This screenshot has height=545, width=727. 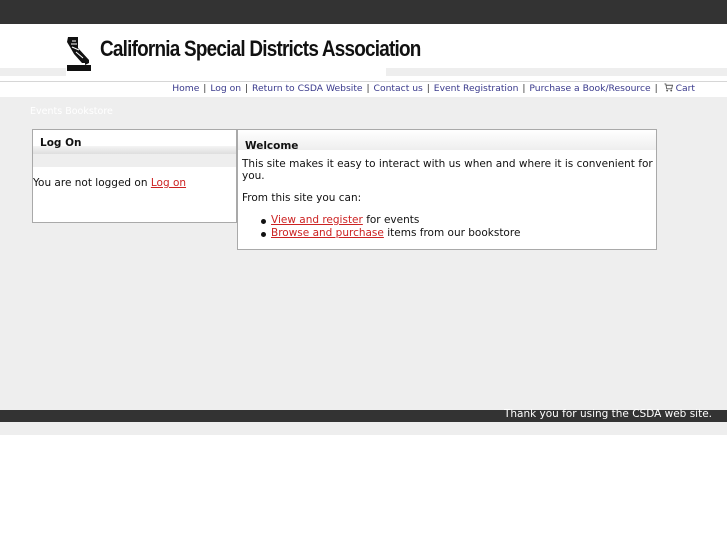 What do you see at coordinates (398, 88) in the screenshot?
I see `nav-contact-us: Contact us` at bounding box center [398, 88].